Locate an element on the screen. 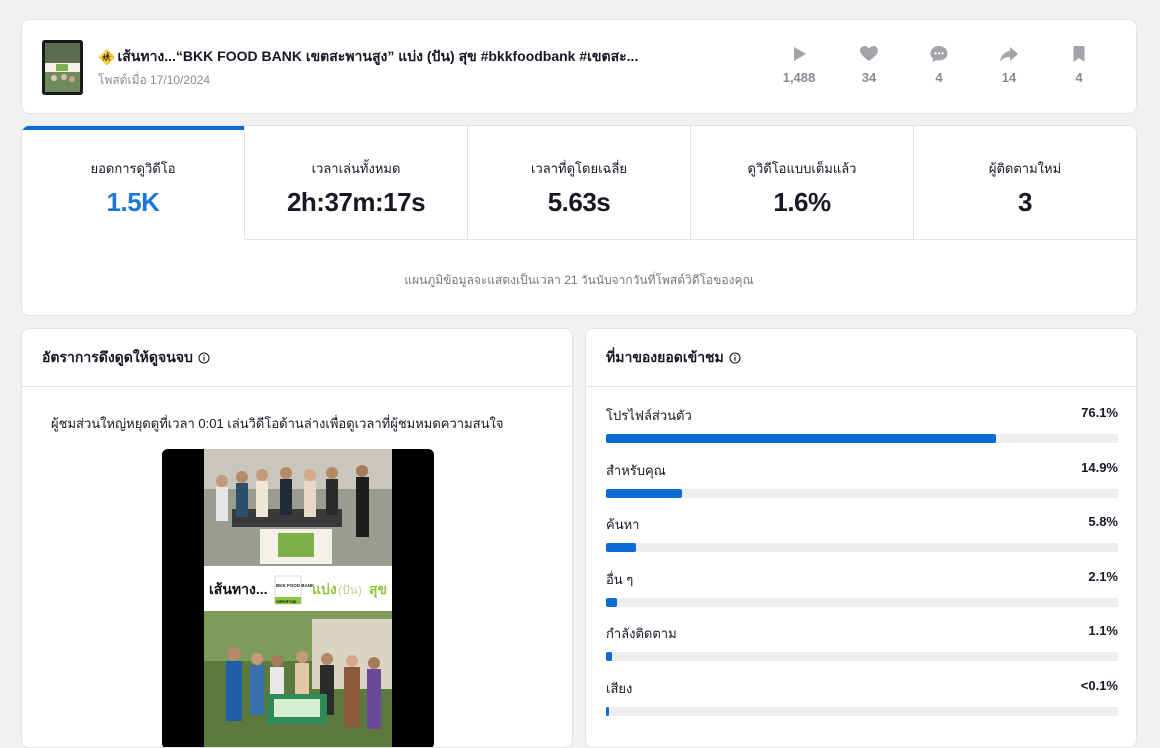  likes-count: 34 is located at coordinates (869, 77).